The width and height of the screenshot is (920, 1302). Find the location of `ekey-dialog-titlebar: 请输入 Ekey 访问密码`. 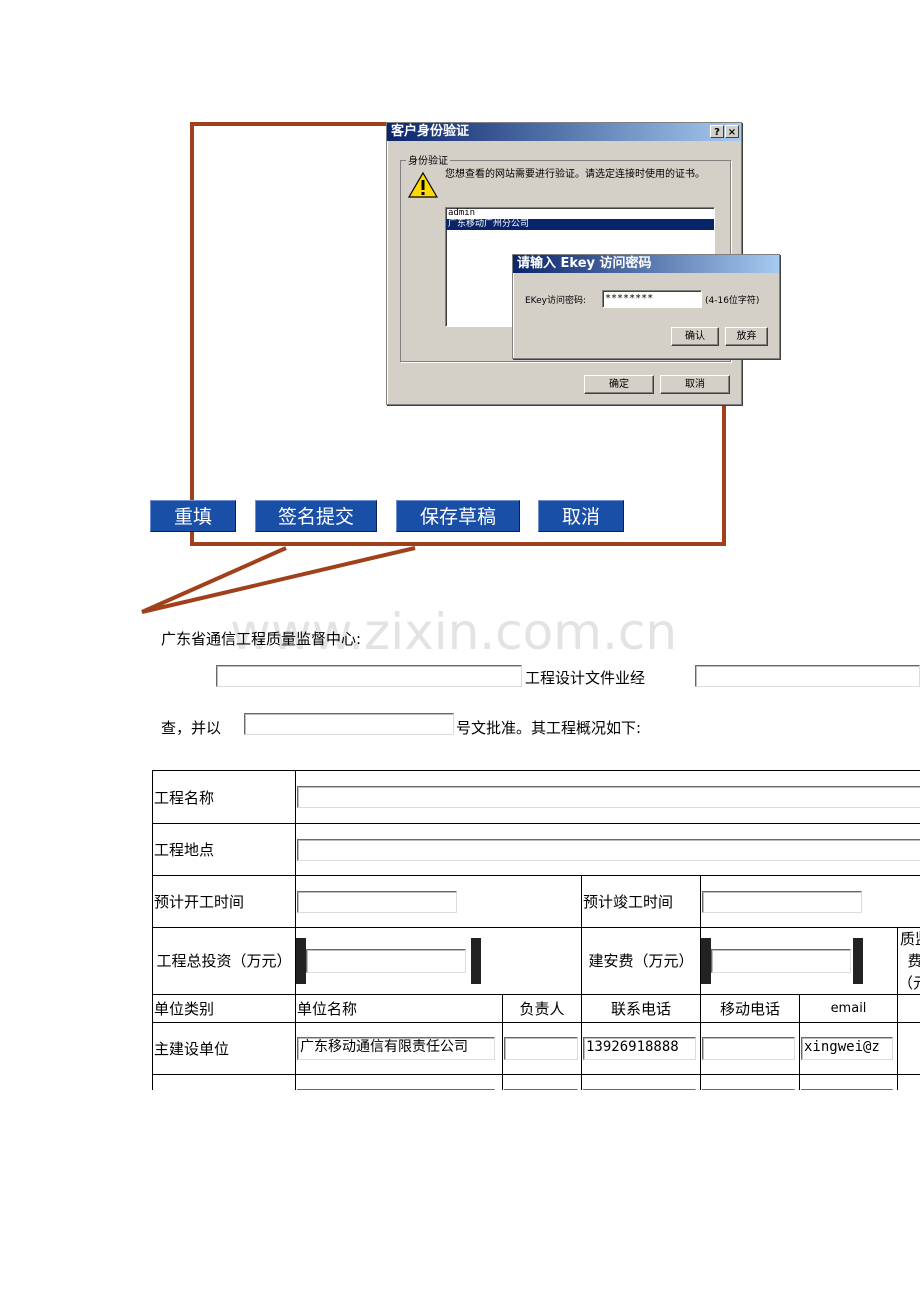

ekey-dialog-titlebar: 请输入 Ekey 访问密码 is located at coordinates (646, 264).